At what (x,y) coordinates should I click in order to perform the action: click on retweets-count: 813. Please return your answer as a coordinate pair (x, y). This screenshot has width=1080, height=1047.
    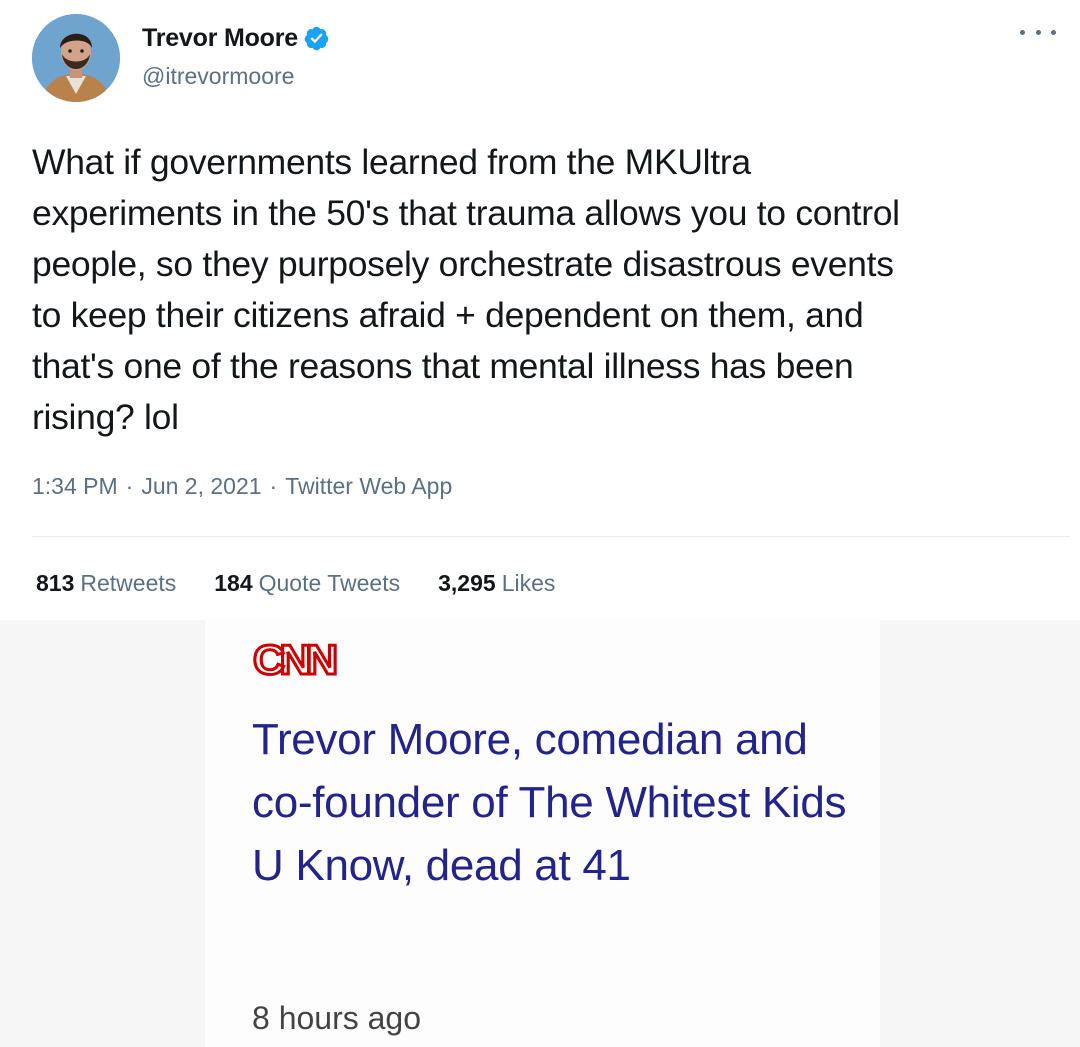
    Looking at the image, I should click on (55, 583).